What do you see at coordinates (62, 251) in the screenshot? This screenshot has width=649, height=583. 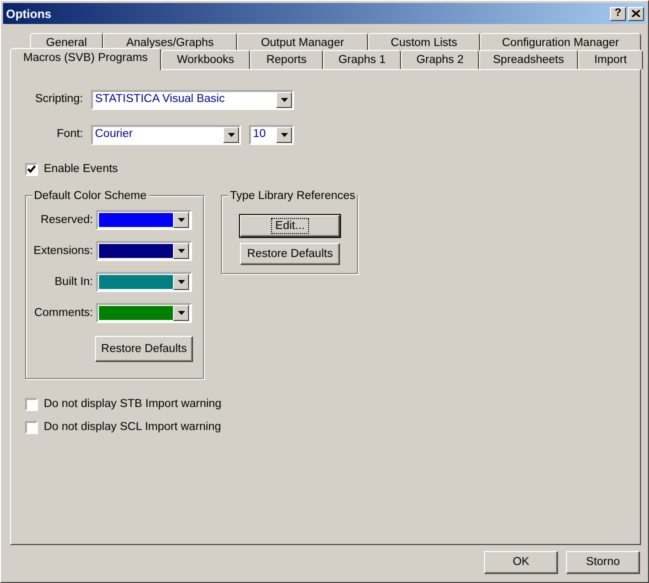 I see `field-label: Extensions:` at bounding box center [62, 251].